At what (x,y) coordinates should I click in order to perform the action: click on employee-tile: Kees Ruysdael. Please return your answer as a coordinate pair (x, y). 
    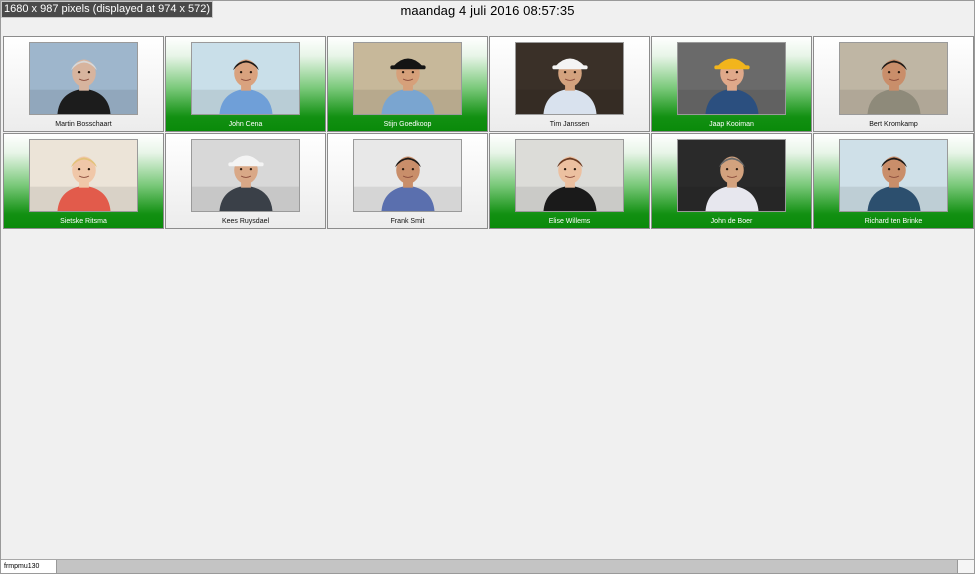
    Looking at the image, I should click on (245, 181).